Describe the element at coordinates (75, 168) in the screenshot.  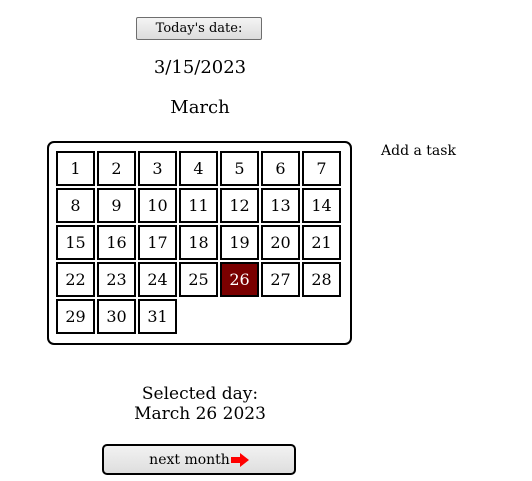
I see `calendar-day: 1` at that location.